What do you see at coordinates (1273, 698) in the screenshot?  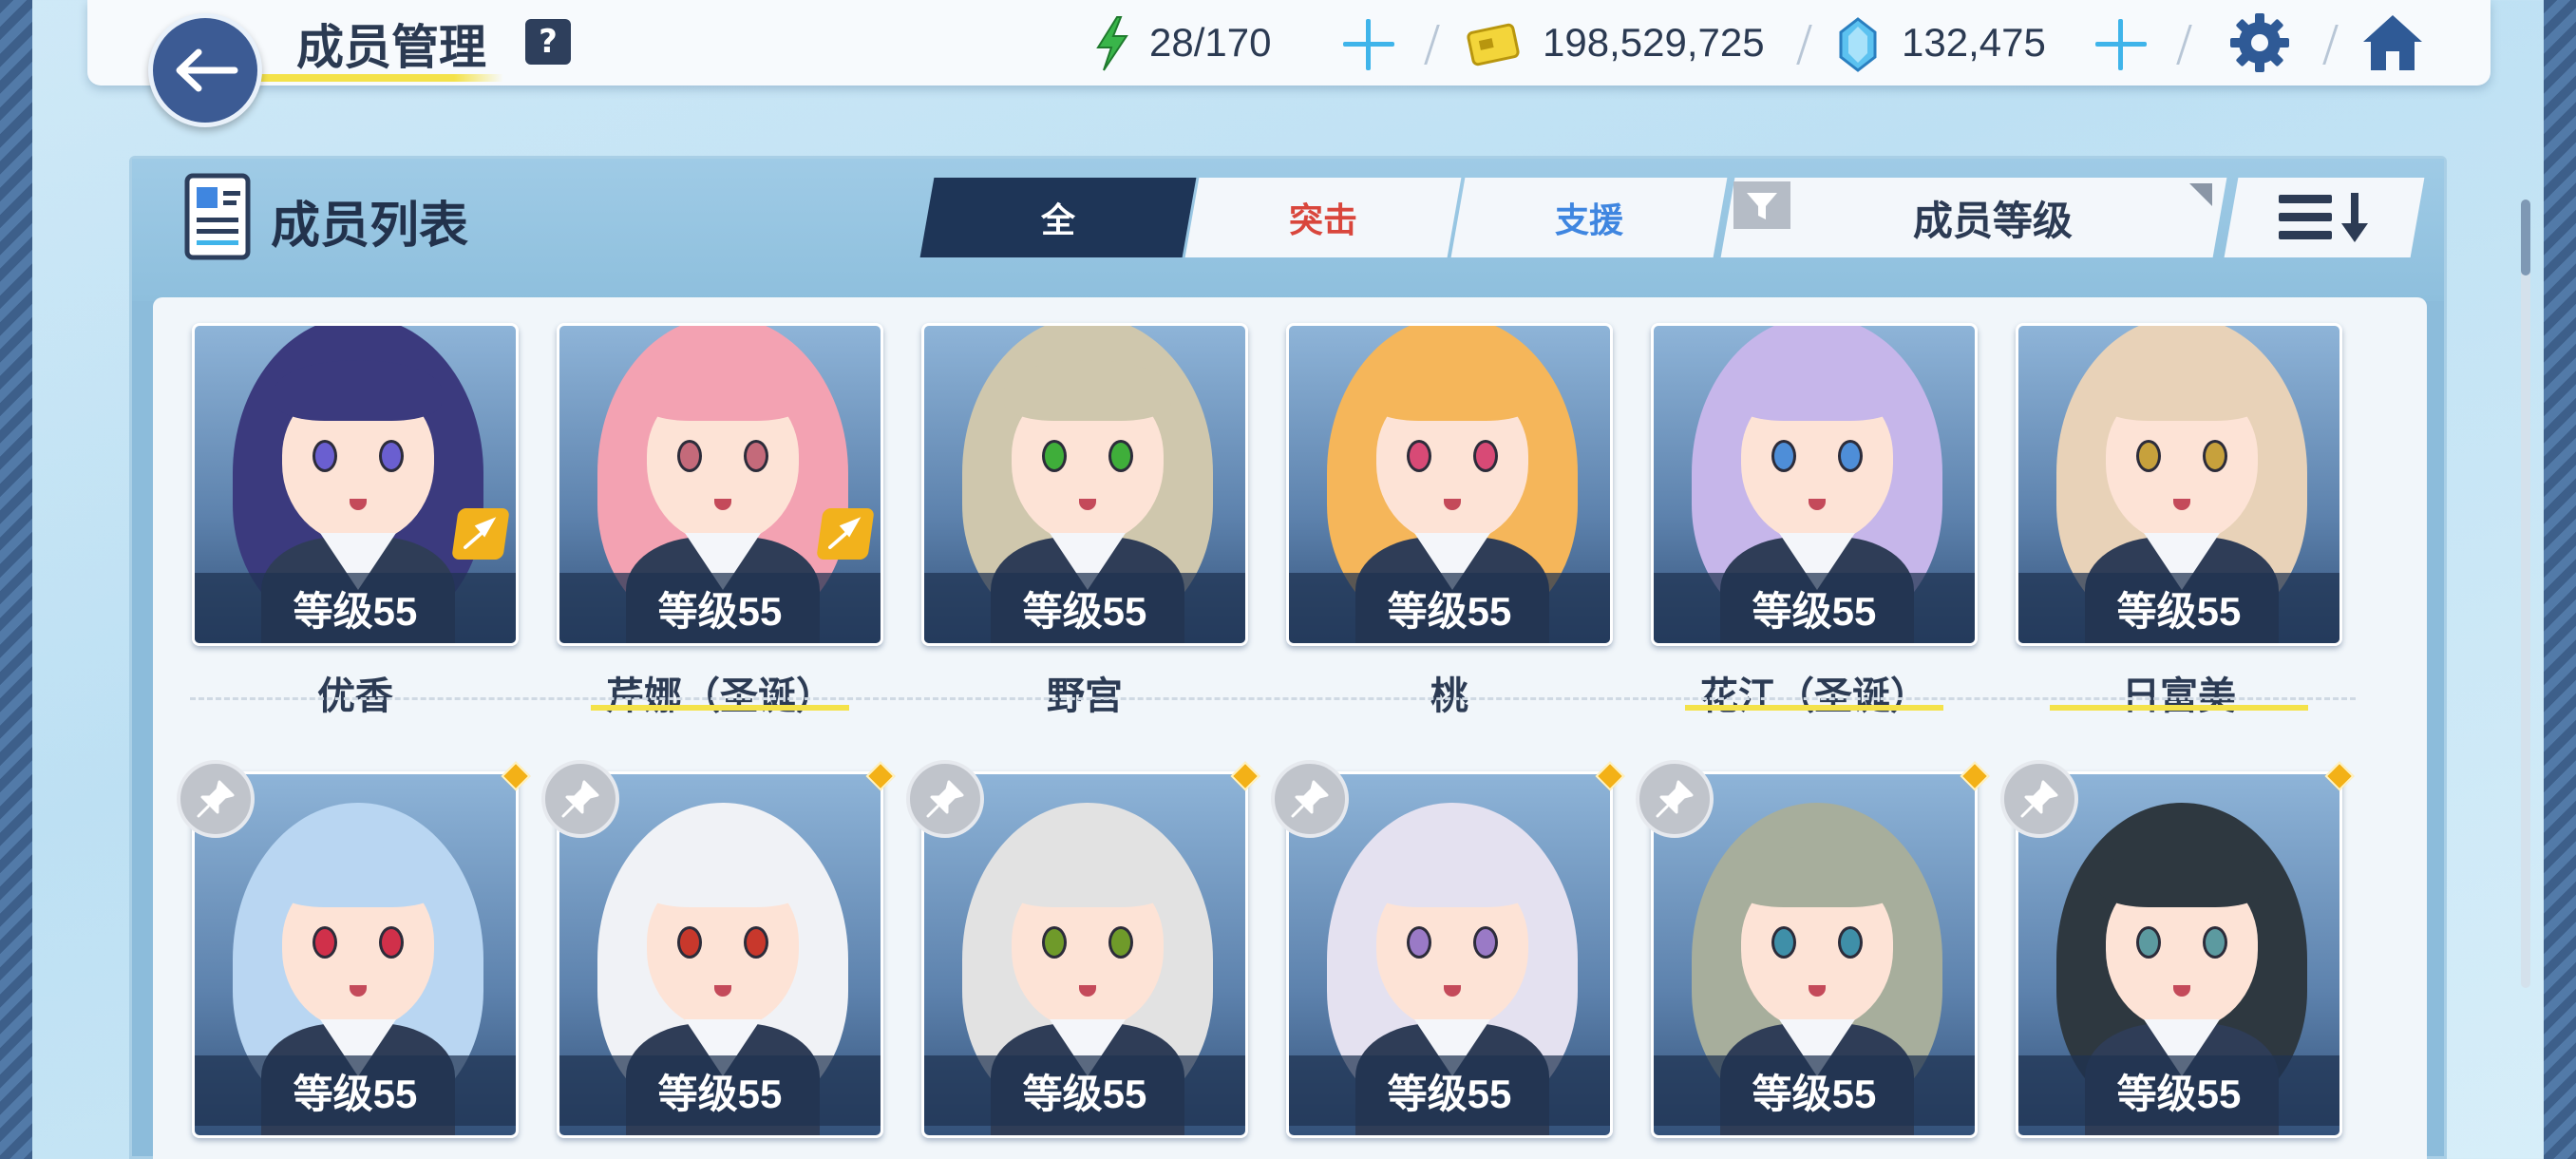 I see `row-divider` at bounding box center [1273, 698].